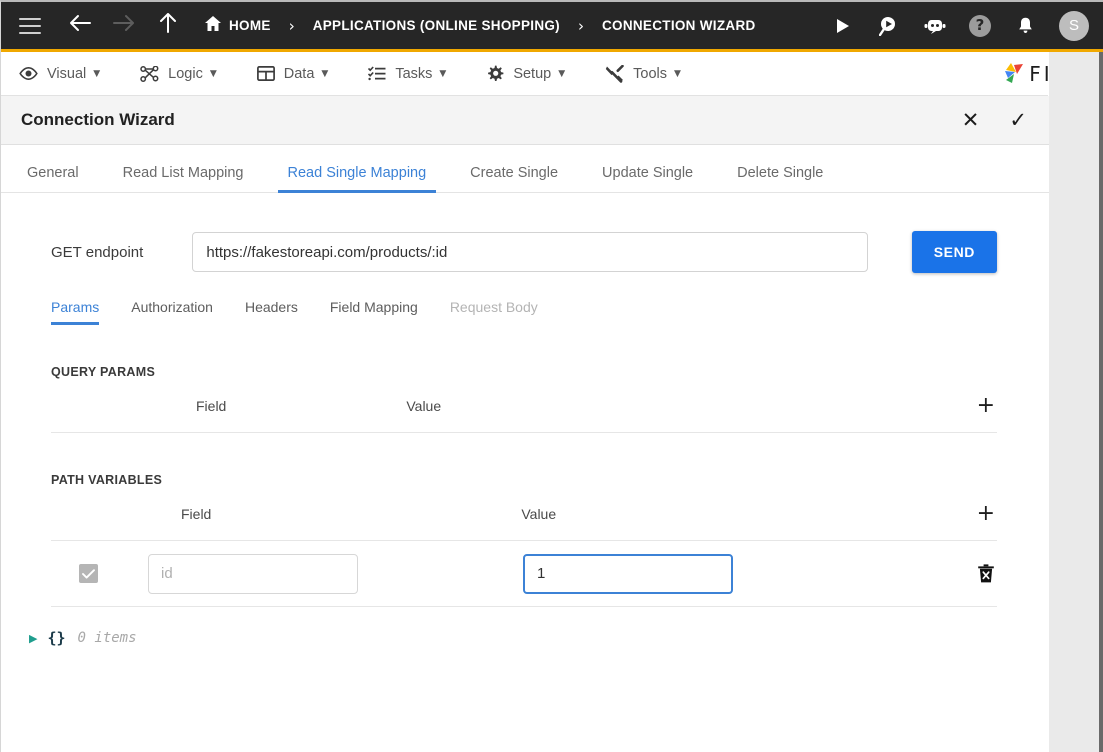 The width and height of the screenshot is (1103, 752). Describe the element at coordinates (1018, 120) in the screenshot. I see `confirm-check-icon: ✓` at that location.